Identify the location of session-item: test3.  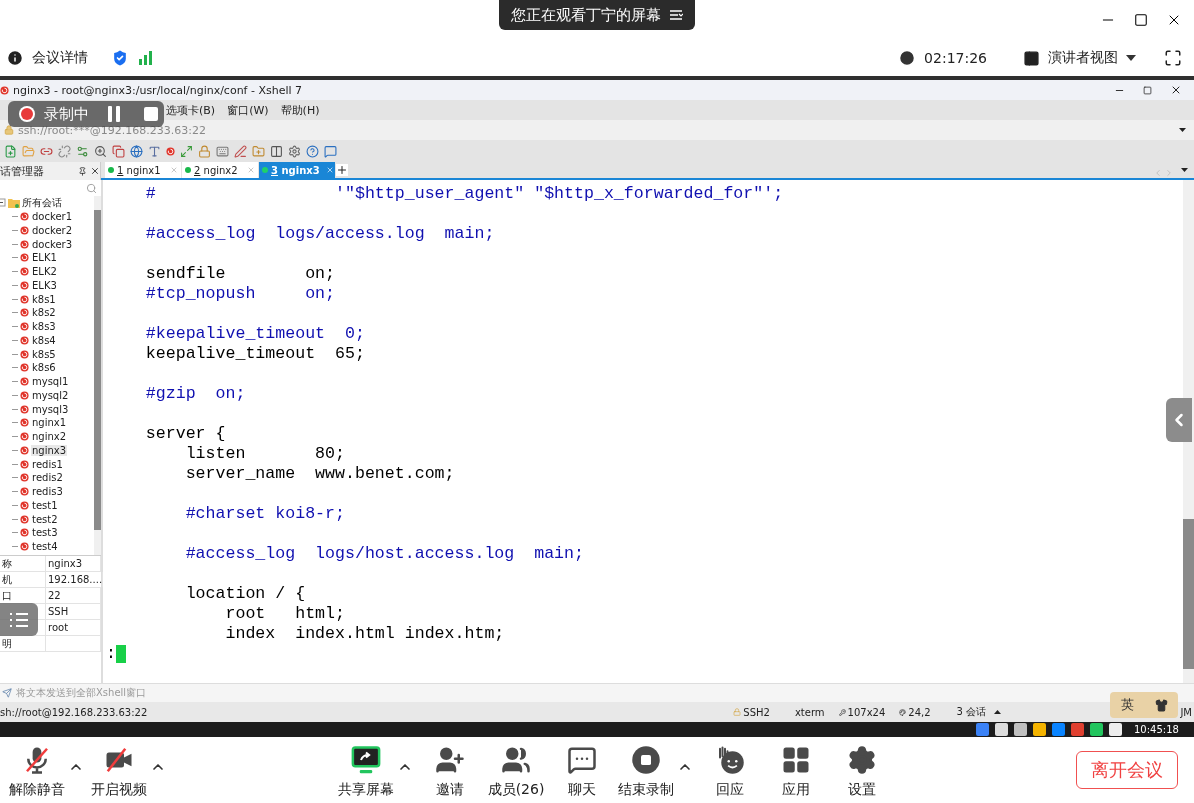
(45, 533).